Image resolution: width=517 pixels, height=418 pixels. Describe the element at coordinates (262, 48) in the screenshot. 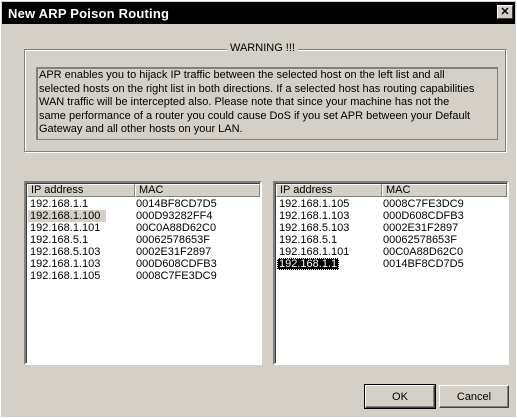

I see `warning-label: WARNING !!!` at that location.